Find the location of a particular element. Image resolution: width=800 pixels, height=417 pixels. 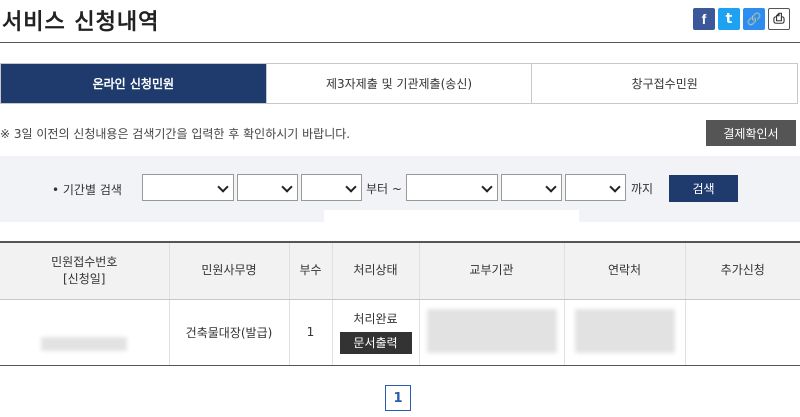

col-issuing-agency: 교부기관 is located at coordinates (491, 270).